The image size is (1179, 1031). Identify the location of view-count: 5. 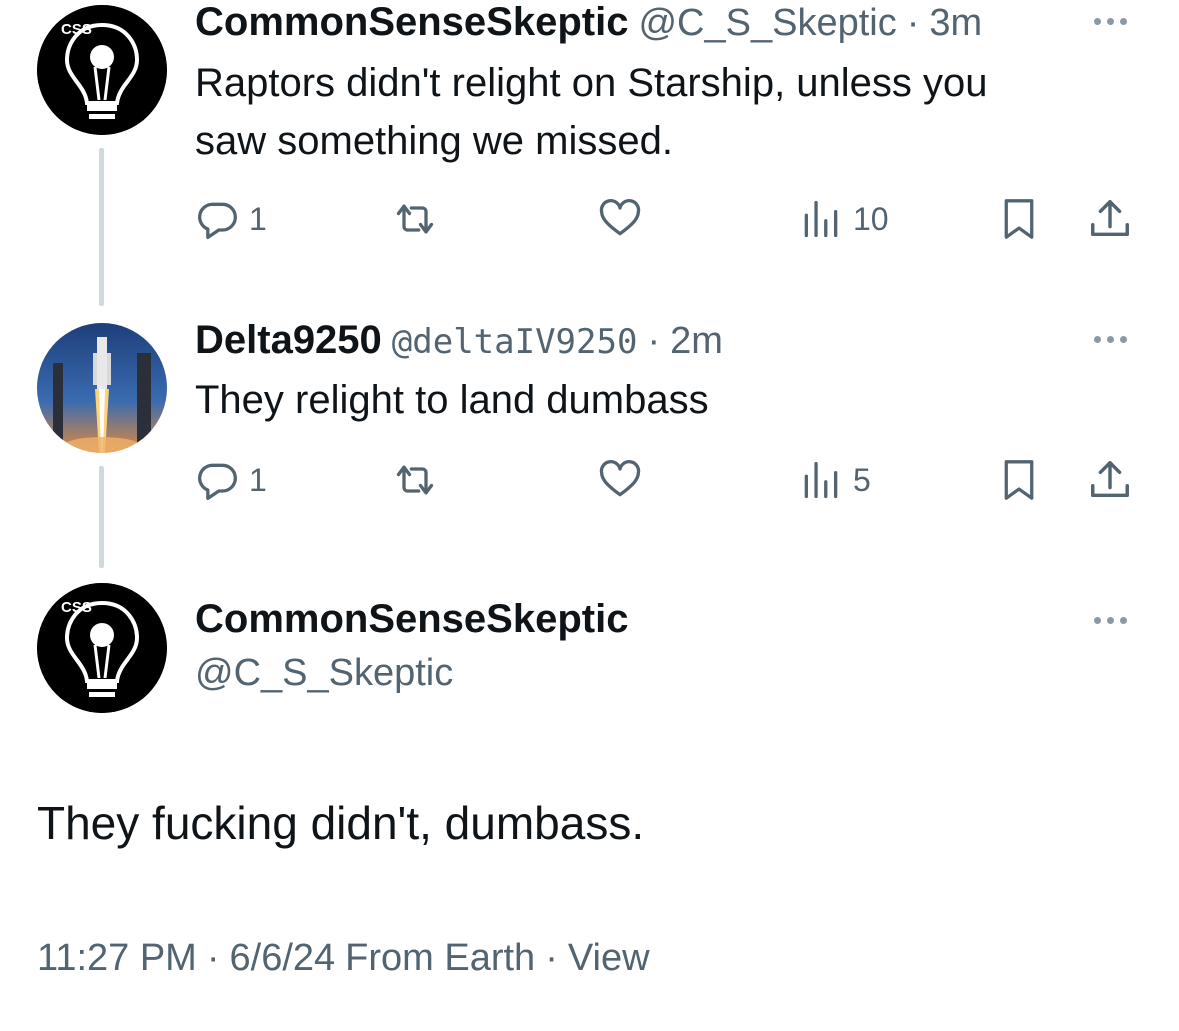
(862, 479).